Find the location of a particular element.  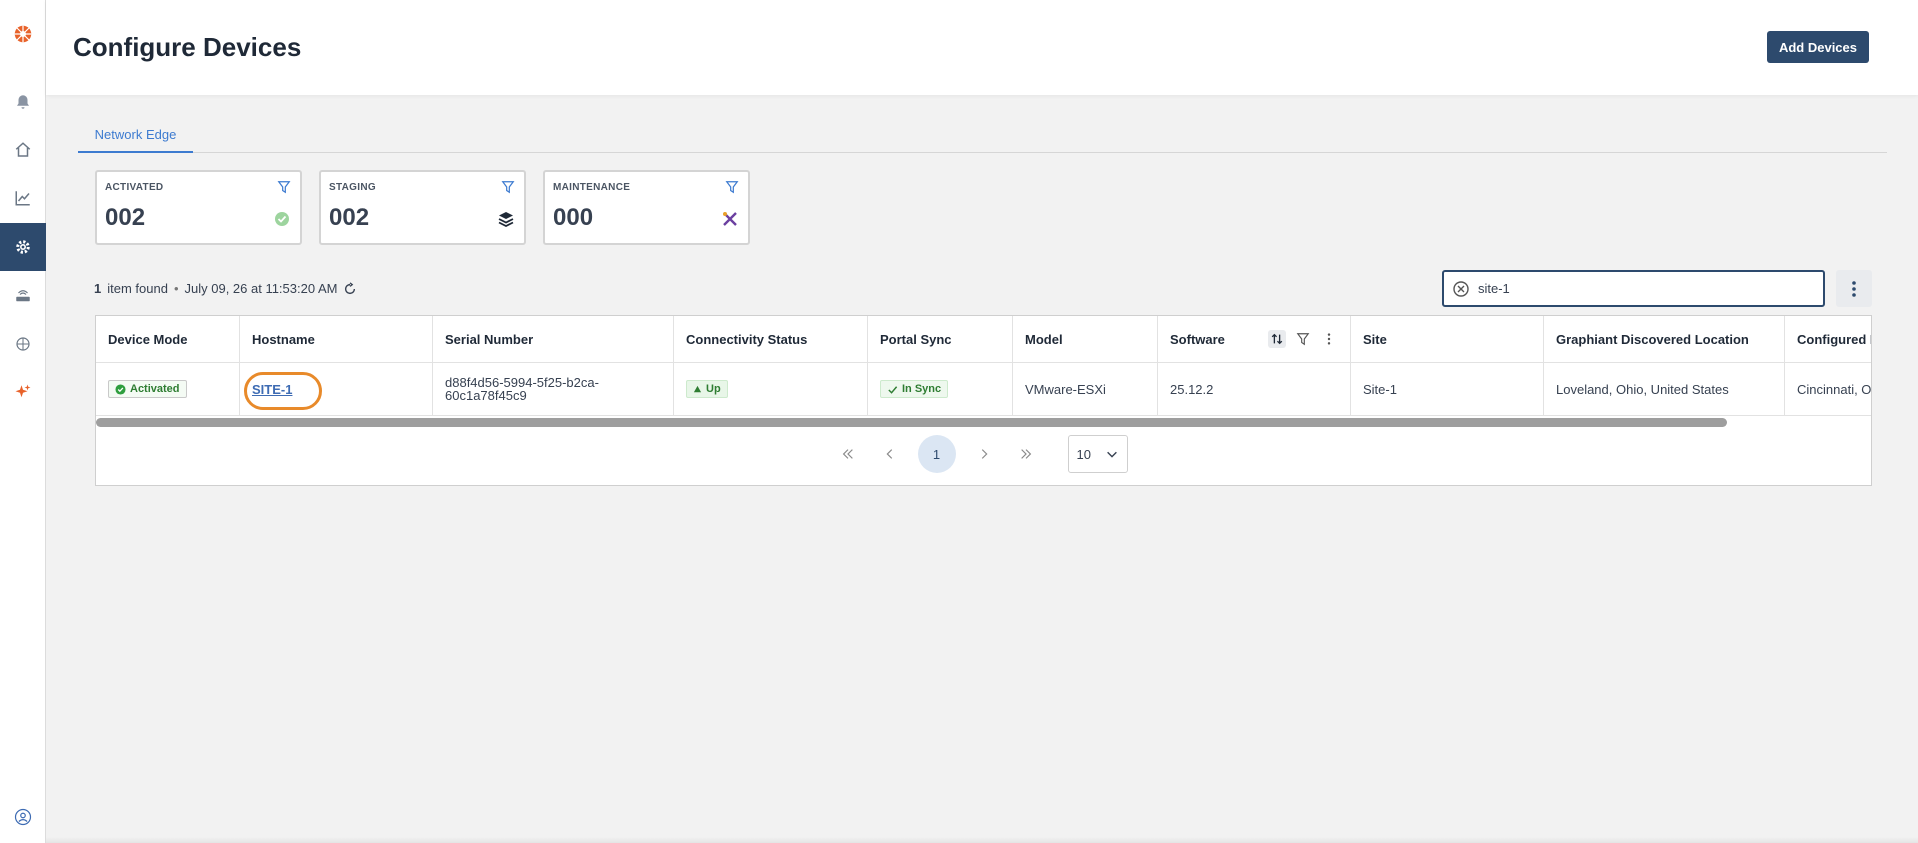

sidebar-item-network is located at coordinates (23, 344).